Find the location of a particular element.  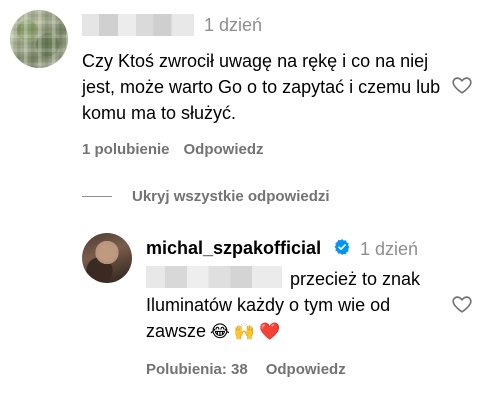

reply-text-line: zawsze 😂 🙌 ❤️ is located at coordinates (213, 331).